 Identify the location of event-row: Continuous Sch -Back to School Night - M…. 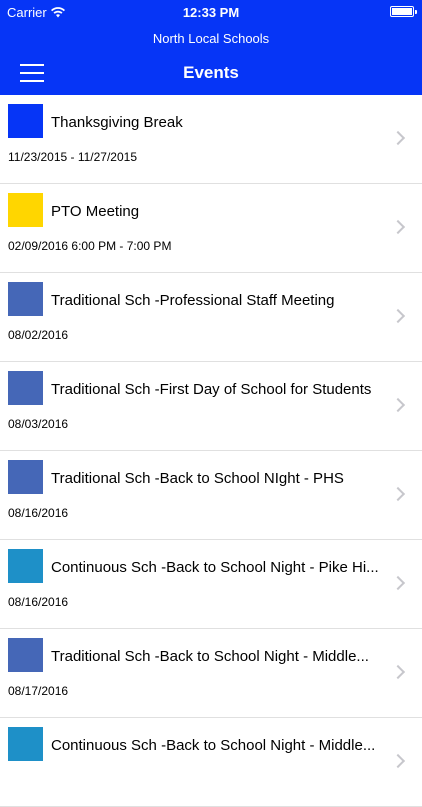
(211, 762).